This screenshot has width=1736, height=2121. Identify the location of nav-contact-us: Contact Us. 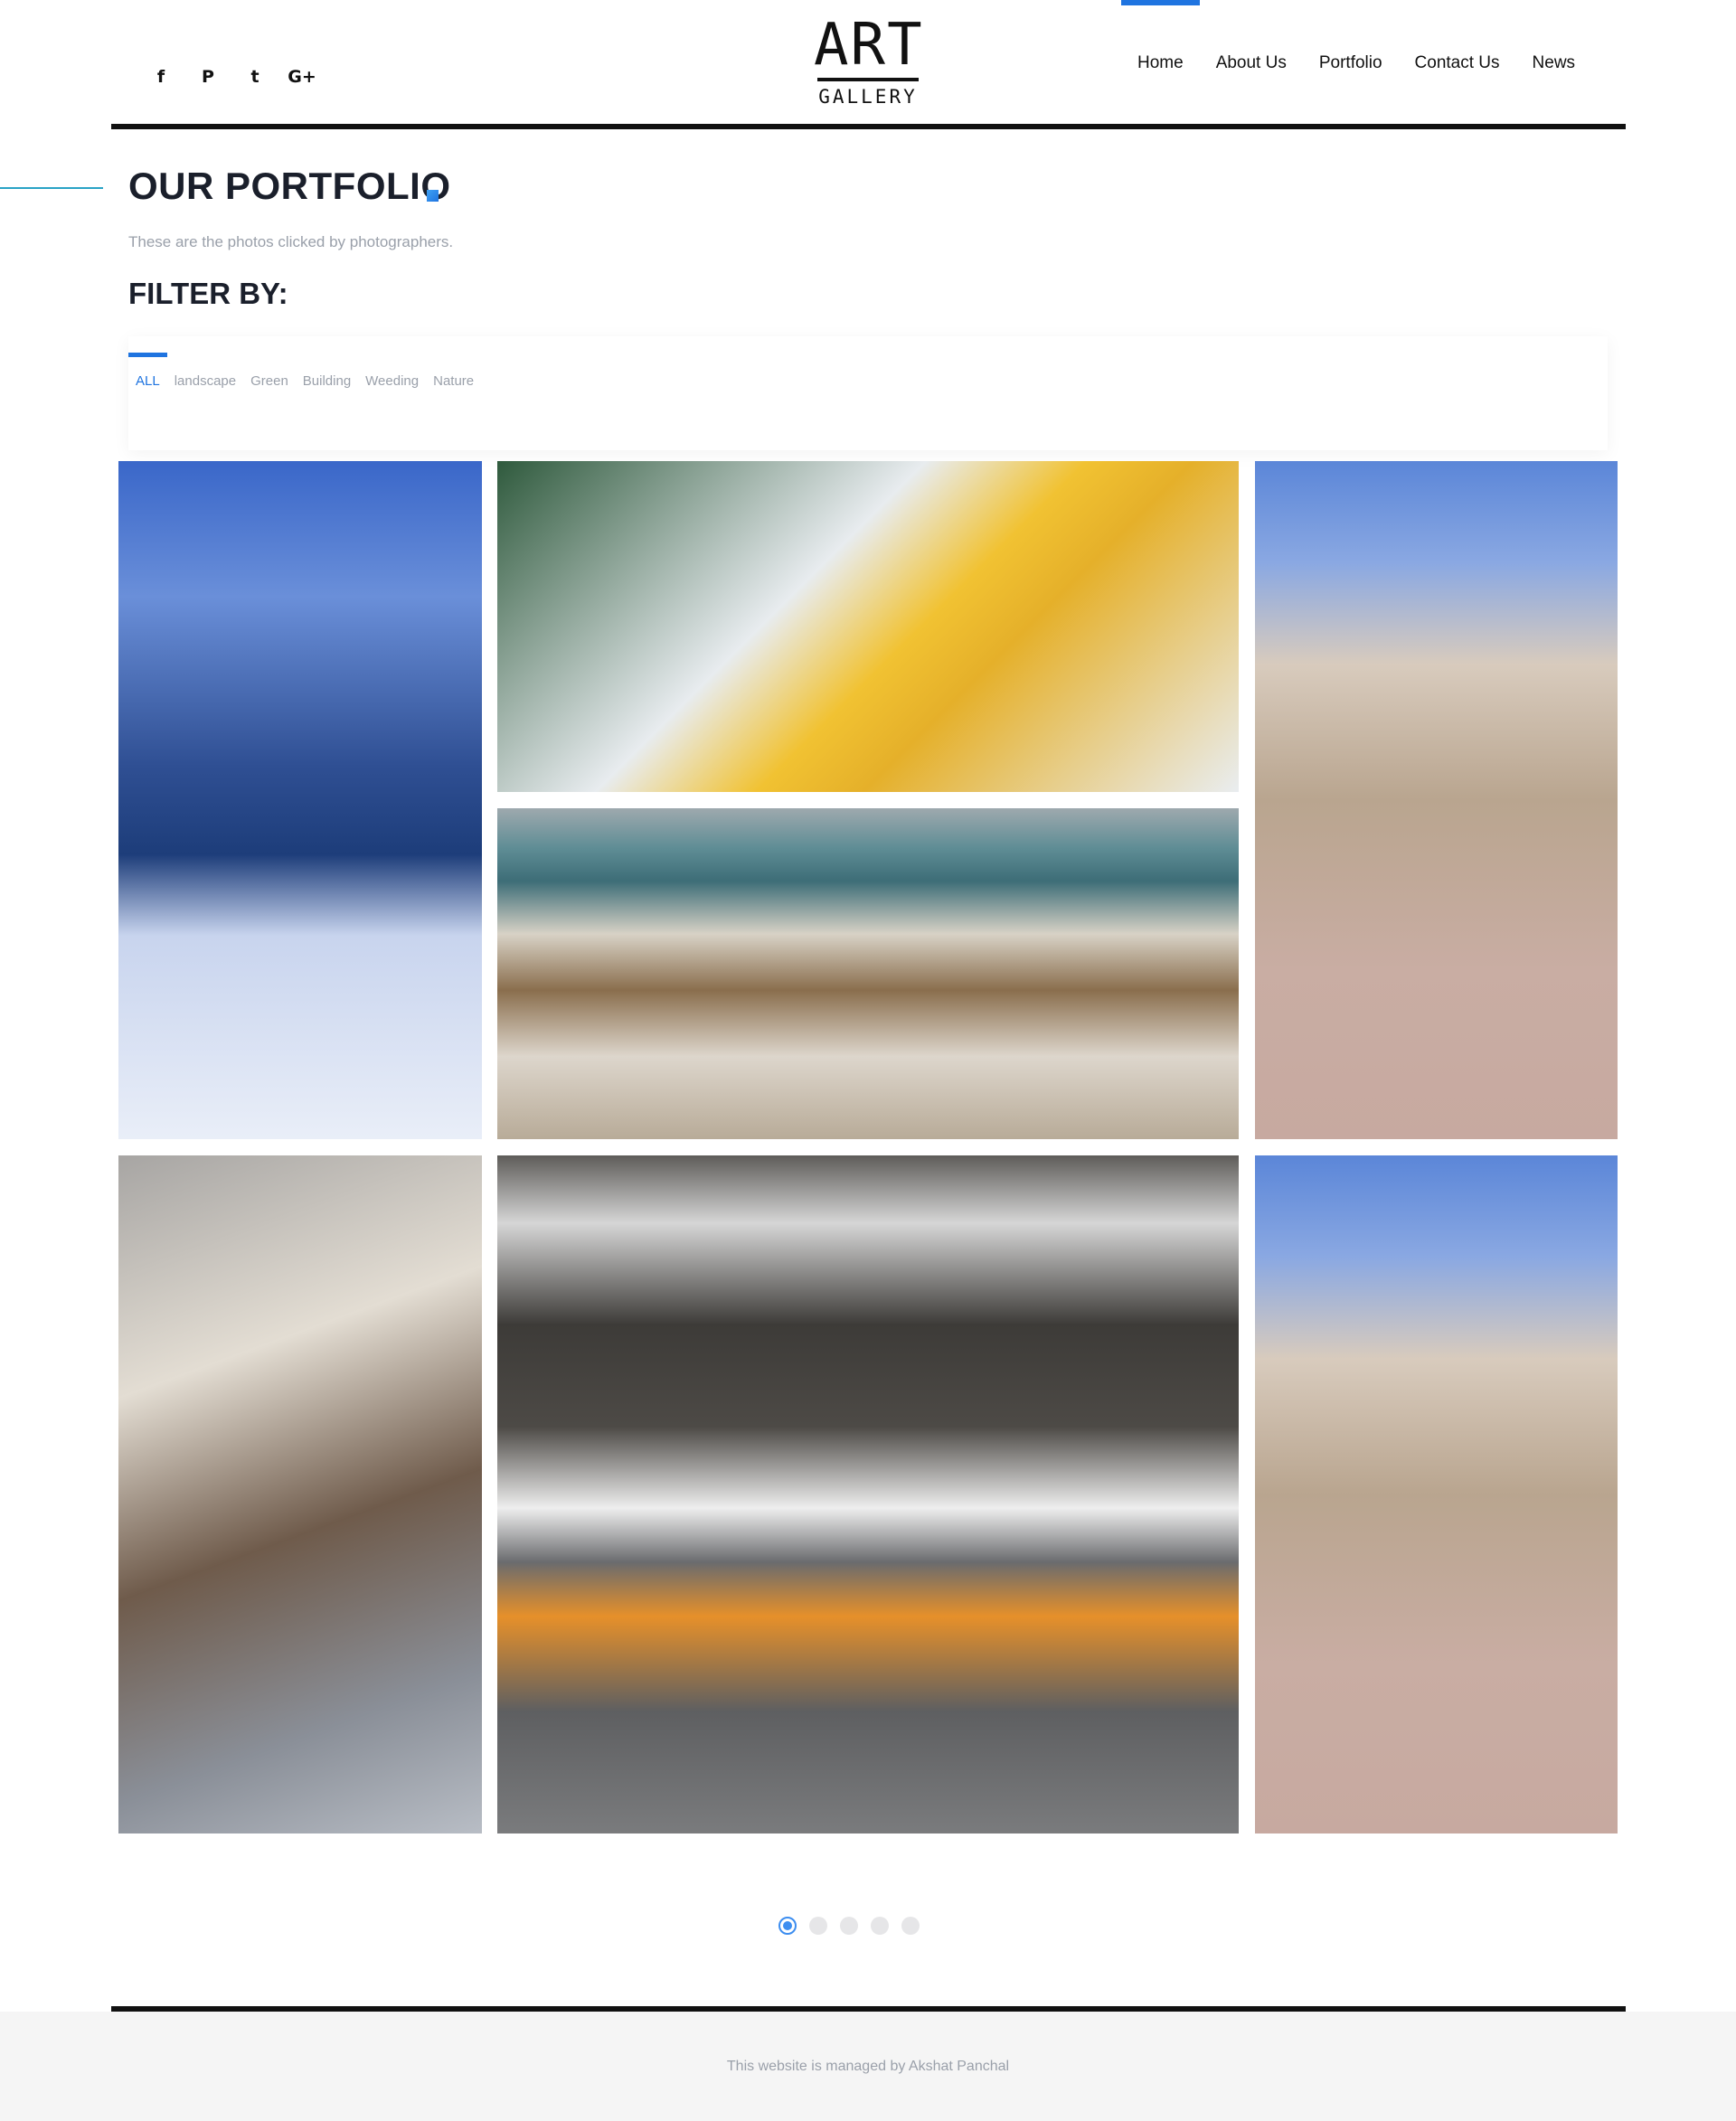
(1458, 63).